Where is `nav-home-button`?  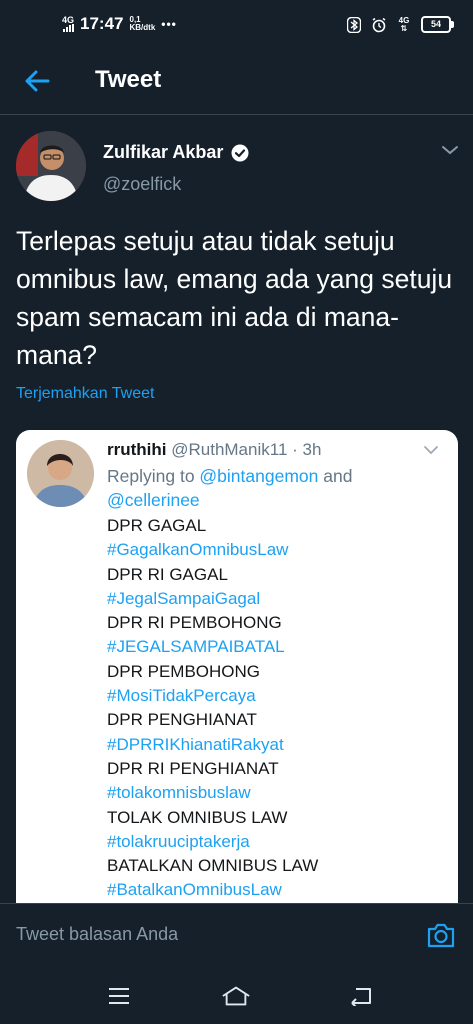 nav-home-button is located at coordinates (236, 996).